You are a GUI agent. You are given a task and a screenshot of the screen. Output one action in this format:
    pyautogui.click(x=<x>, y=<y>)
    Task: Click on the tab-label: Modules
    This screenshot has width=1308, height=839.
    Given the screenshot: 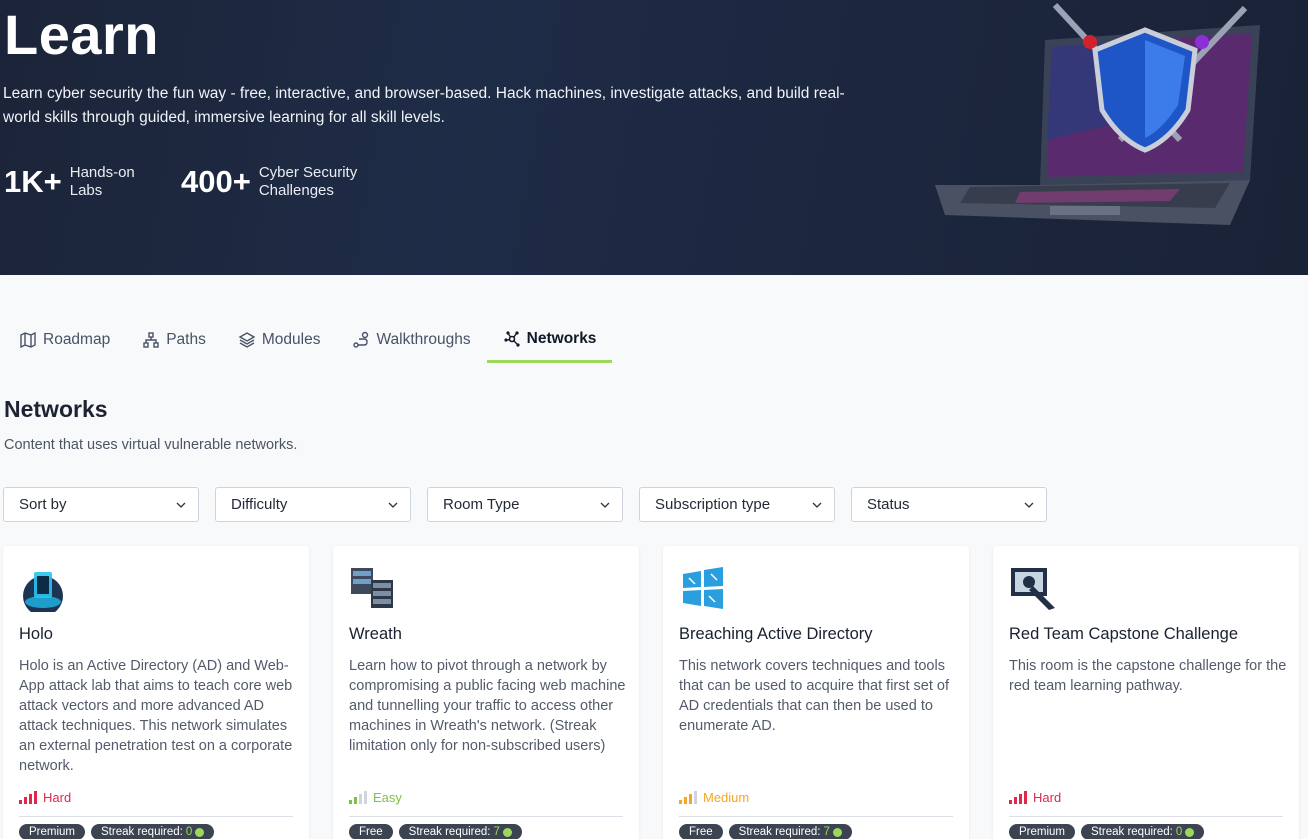 What is the action you would take?
    pyautogui.click(x=291, y=339)
    